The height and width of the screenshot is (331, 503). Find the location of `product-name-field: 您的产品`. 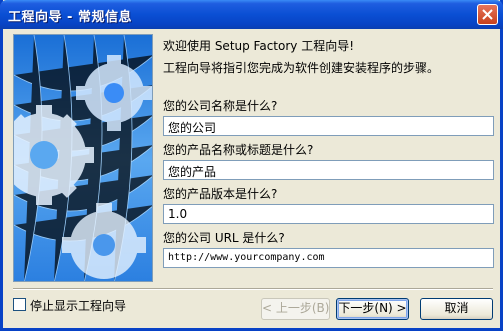

product-name-field: 您的产品 is located at coordinates (328, 170).